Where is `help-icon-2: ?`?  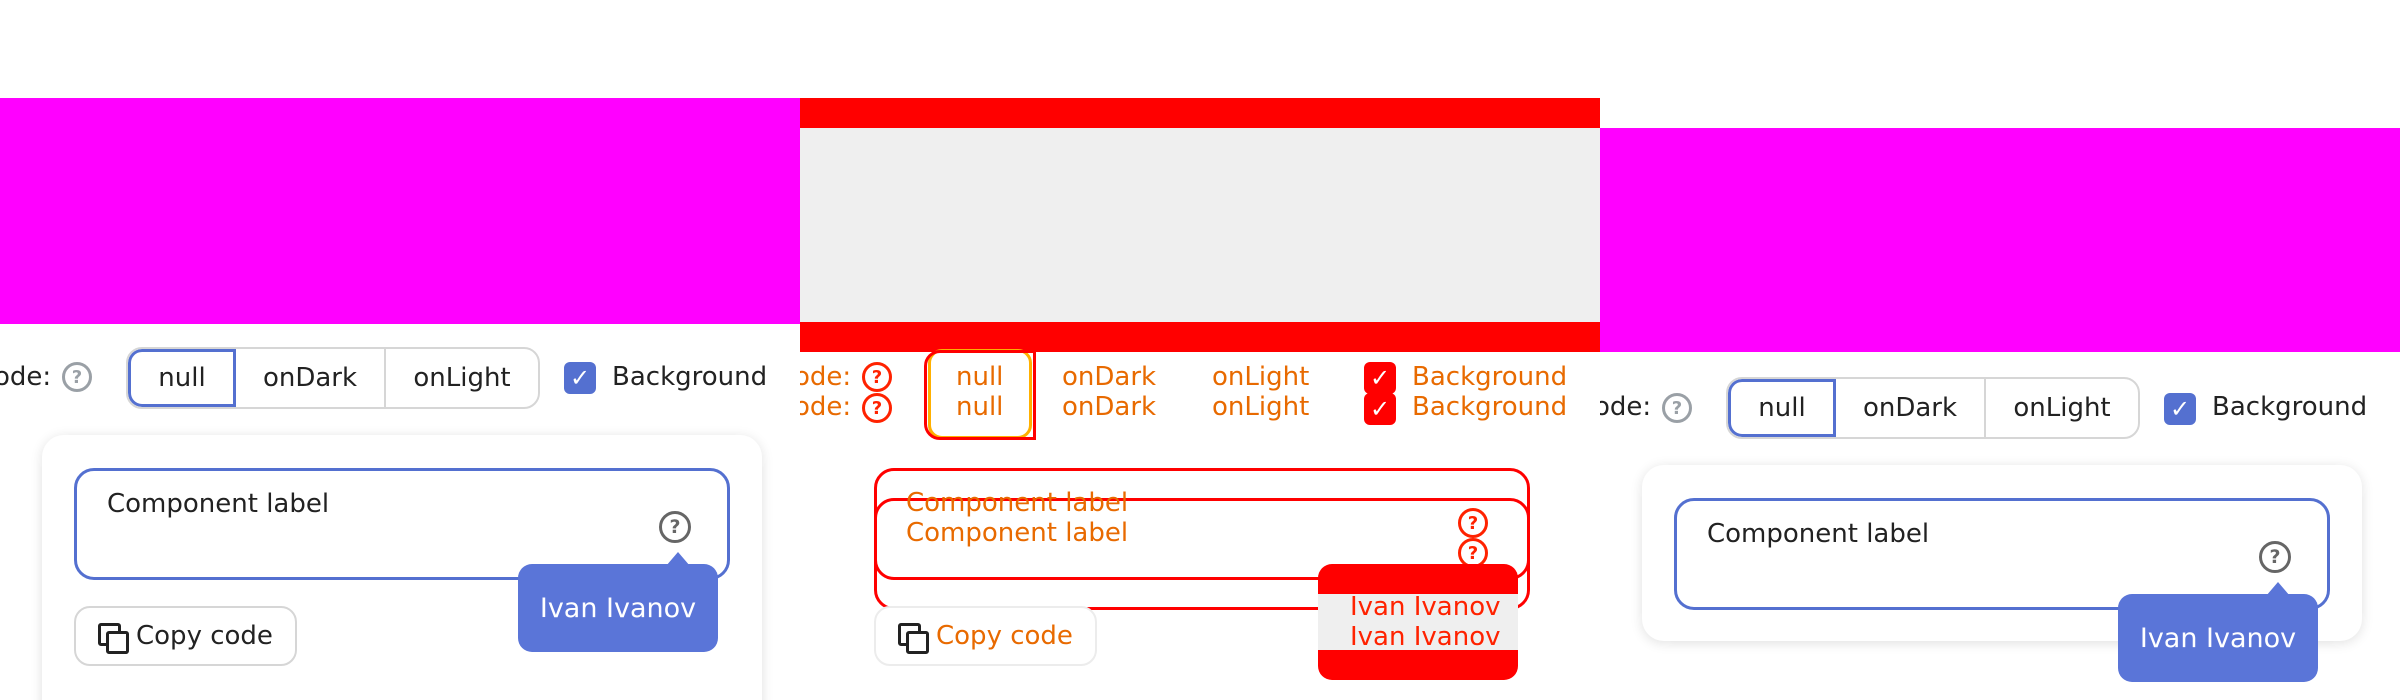 help-icon-2: ? is located at coordinates (877, 408).